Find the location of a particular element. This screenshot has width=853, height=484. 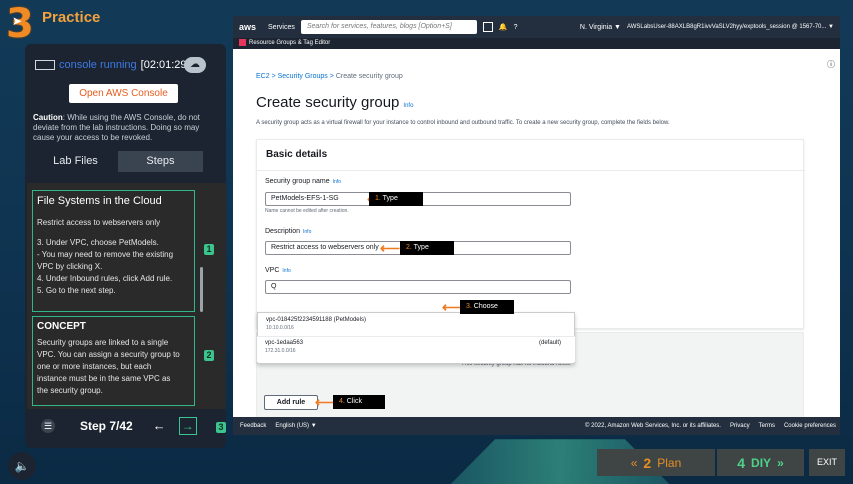

resource-groups-icon is located at coordinates (242, 42).